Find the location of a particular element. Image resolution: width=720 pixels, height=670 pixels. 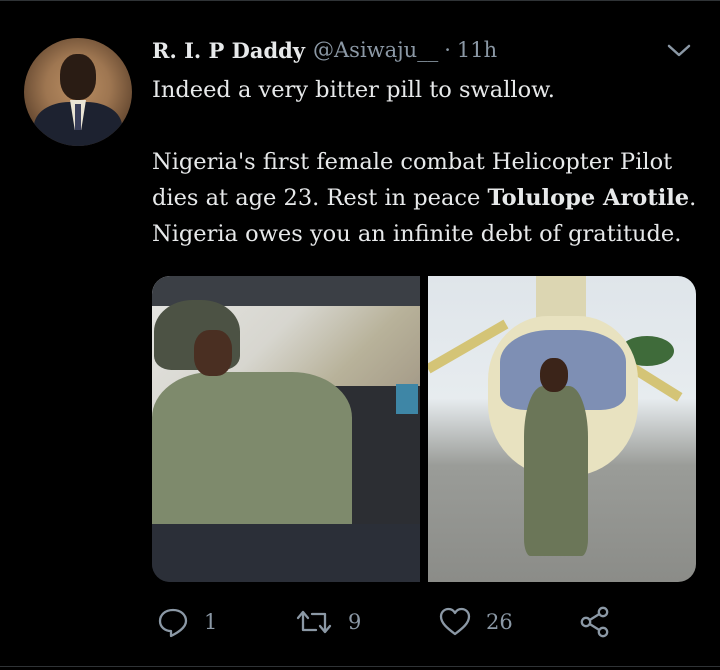

tweet-text-segment: dies at age 23. Rest in peace is located at coordinates (320, 198).